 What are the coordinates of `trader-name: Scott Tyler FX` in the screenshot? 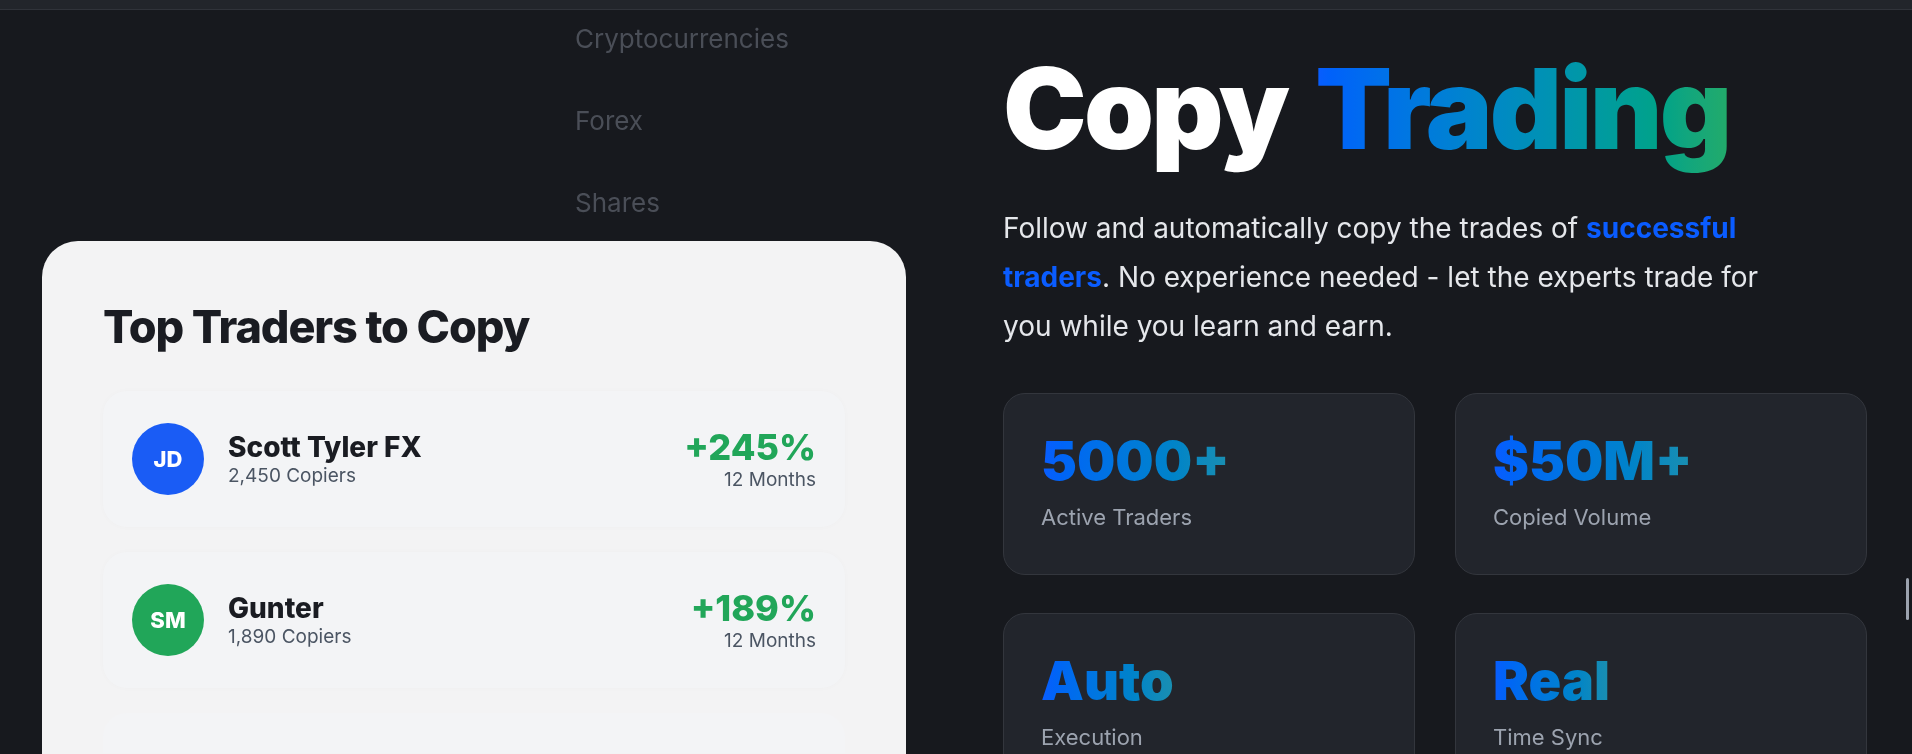 It's located at (325, 447).